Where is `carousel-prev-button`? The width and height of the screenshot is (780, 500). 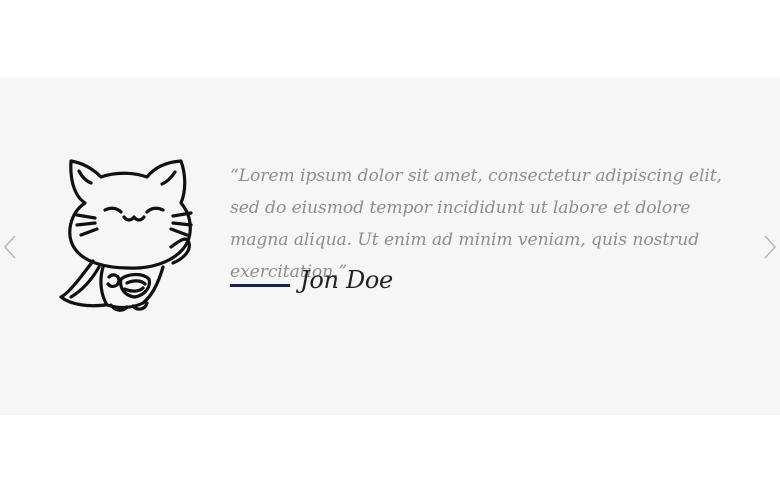 carousel-prev-button is located at coordinates (10, 247).